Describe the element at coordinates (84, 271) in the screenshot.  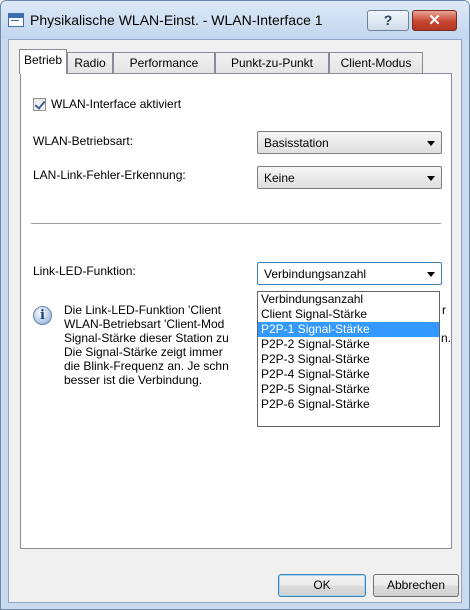
I see `led-function-label: Link-LED-Funktion:` at that location.